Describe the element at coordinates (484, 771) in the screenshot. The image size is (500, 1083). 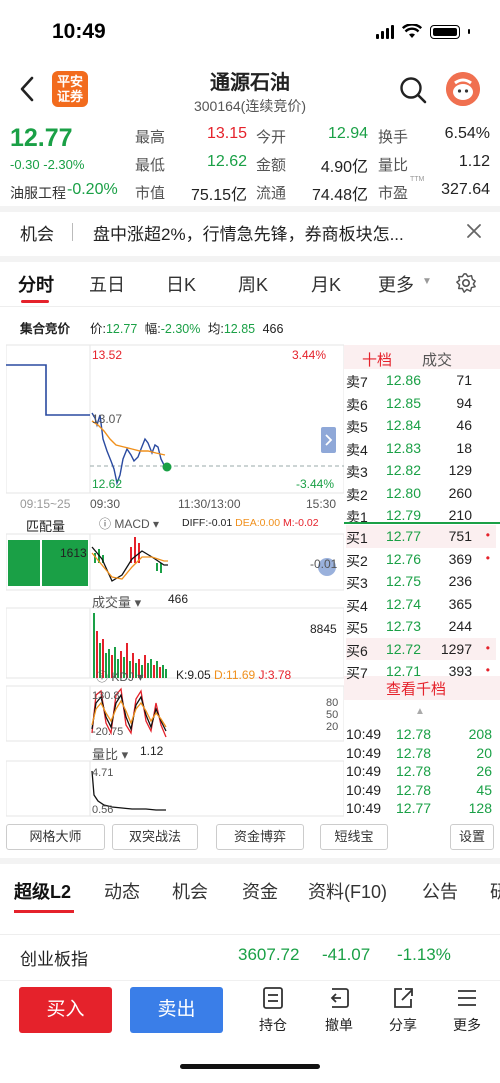
I see `trade-volume: 26` at that location.